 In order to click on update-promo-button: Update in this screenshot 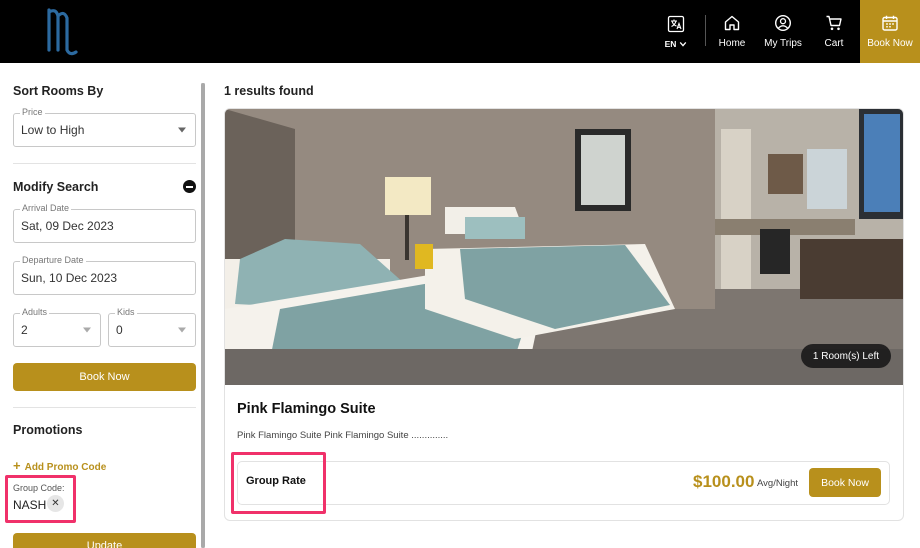, I will do `click(104, 540)`.